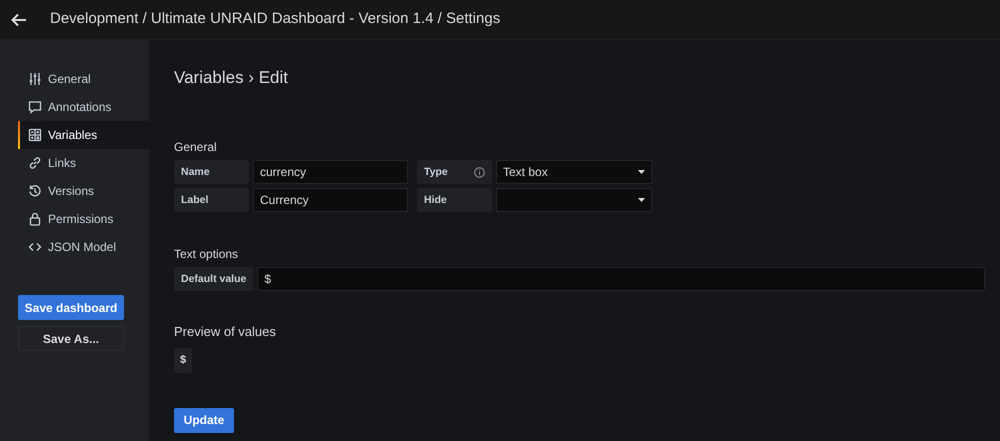 The width and height of the screenshot is (1000, 441). I want to click on sidebar-item: JSON Model, so click(83, 247).